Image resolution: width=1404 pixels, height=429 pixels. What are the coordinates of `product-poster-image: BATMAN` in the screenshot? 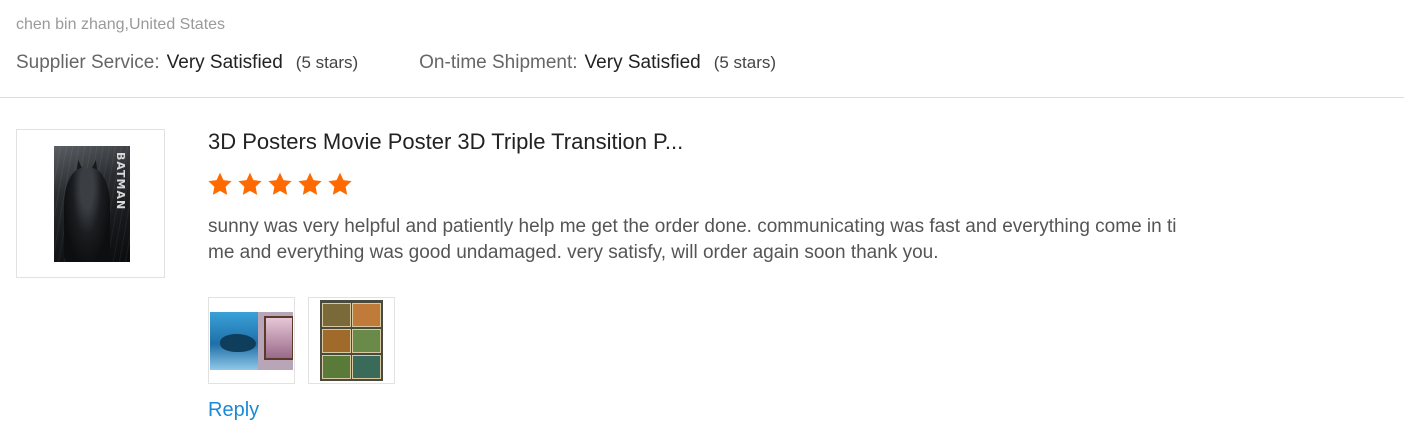 It's located at (92, 204).